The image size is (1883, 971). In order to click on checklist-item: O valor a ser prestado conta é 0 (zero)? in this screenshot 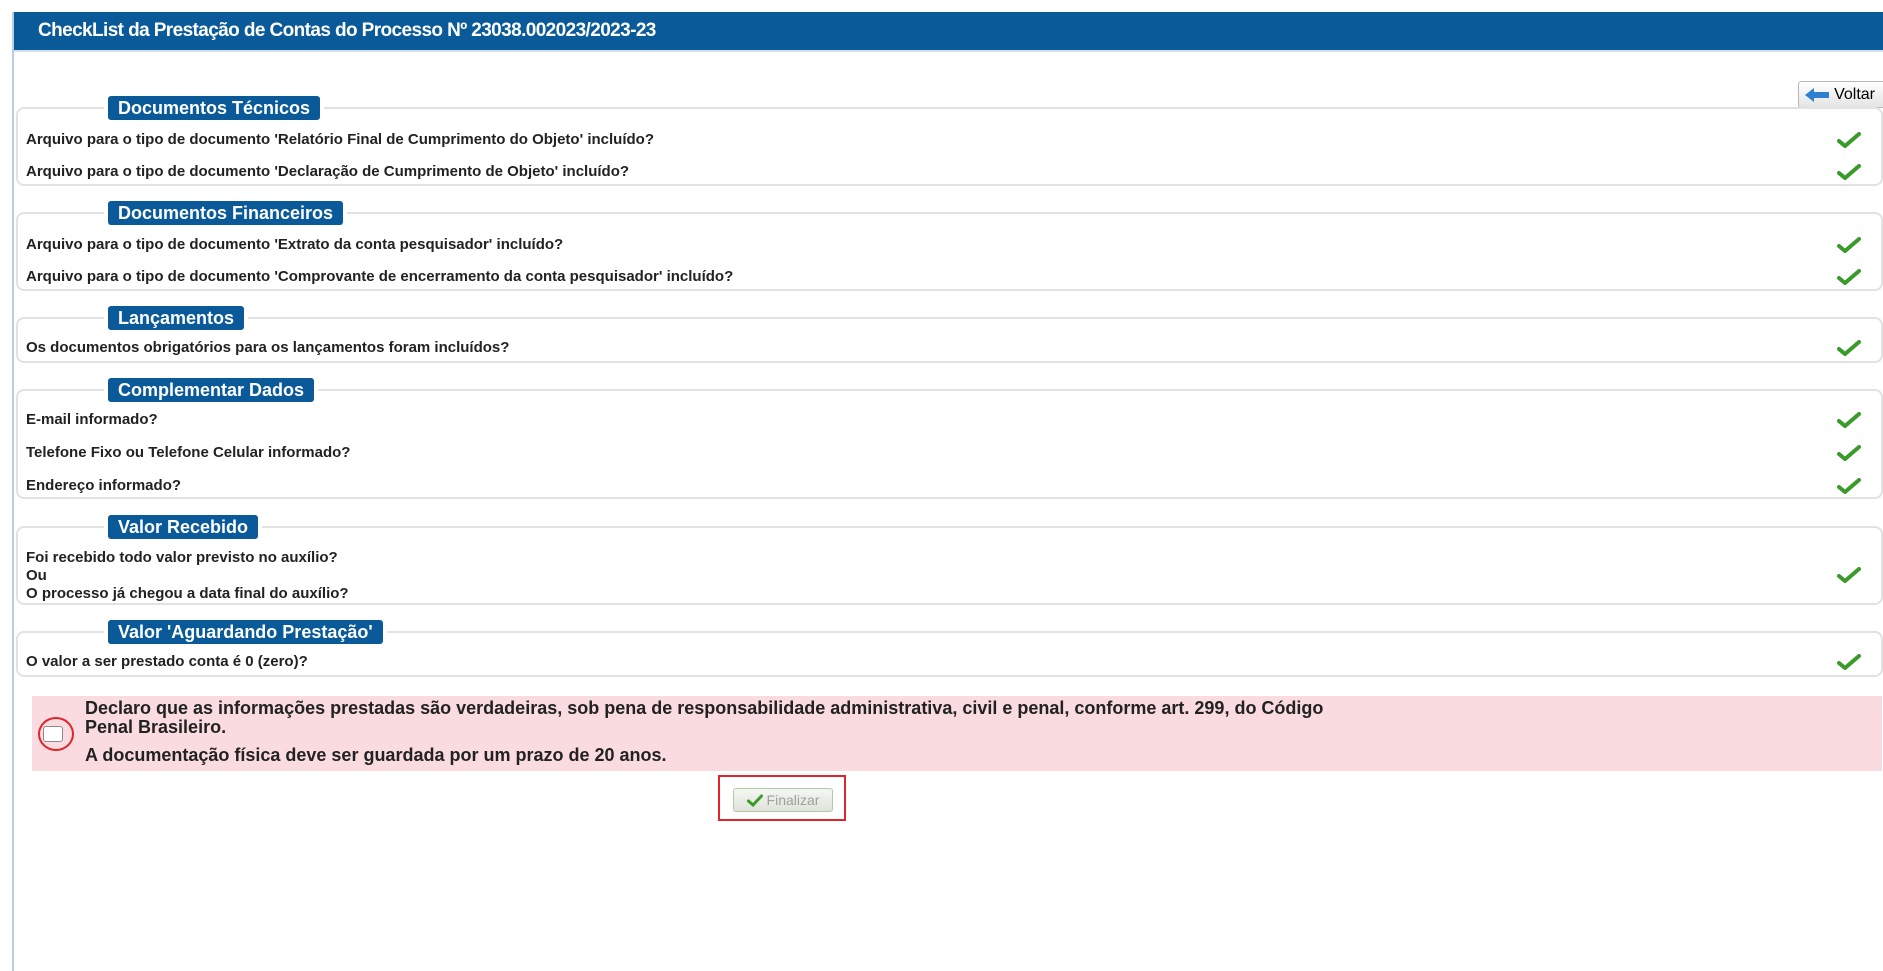, I will do `click(953, 662)`.